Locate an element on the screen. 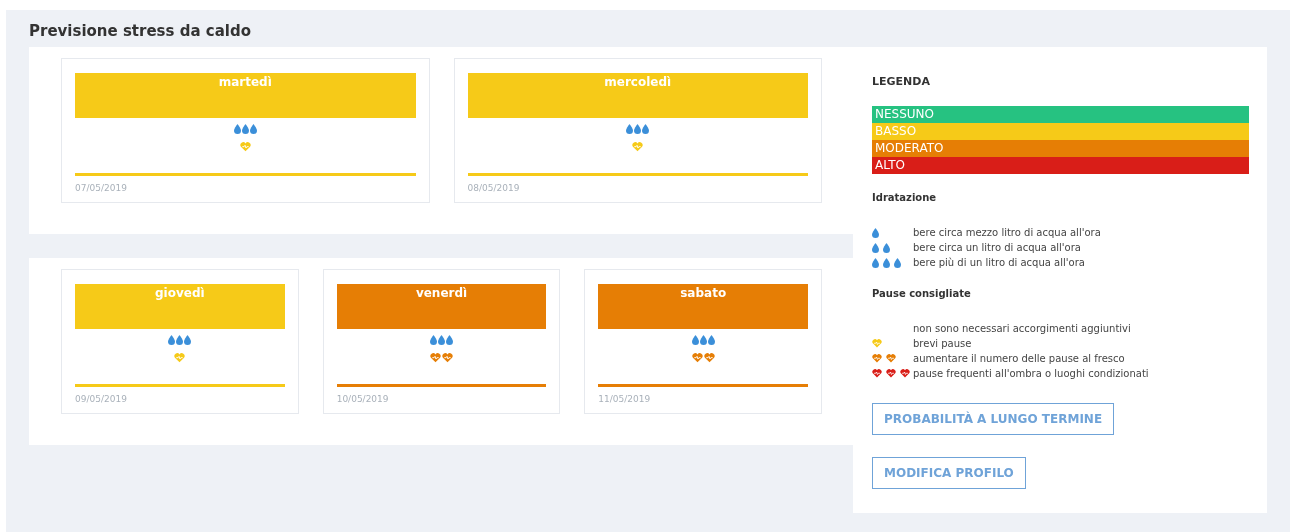 This screenshot has width=1290, height=532. day-date: 10/05/2019 is located at coordinates (363, 399).